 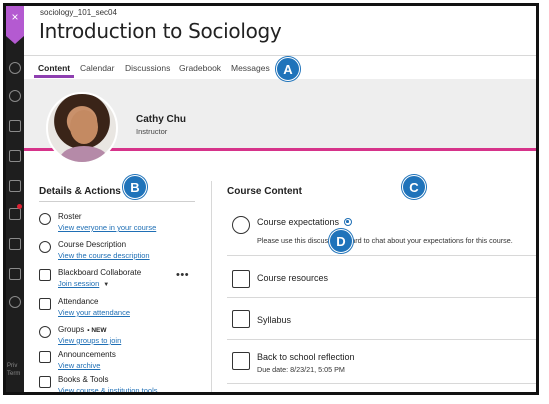 I want to click on content-item-title: Course expectations, so click(x=305, y=222).